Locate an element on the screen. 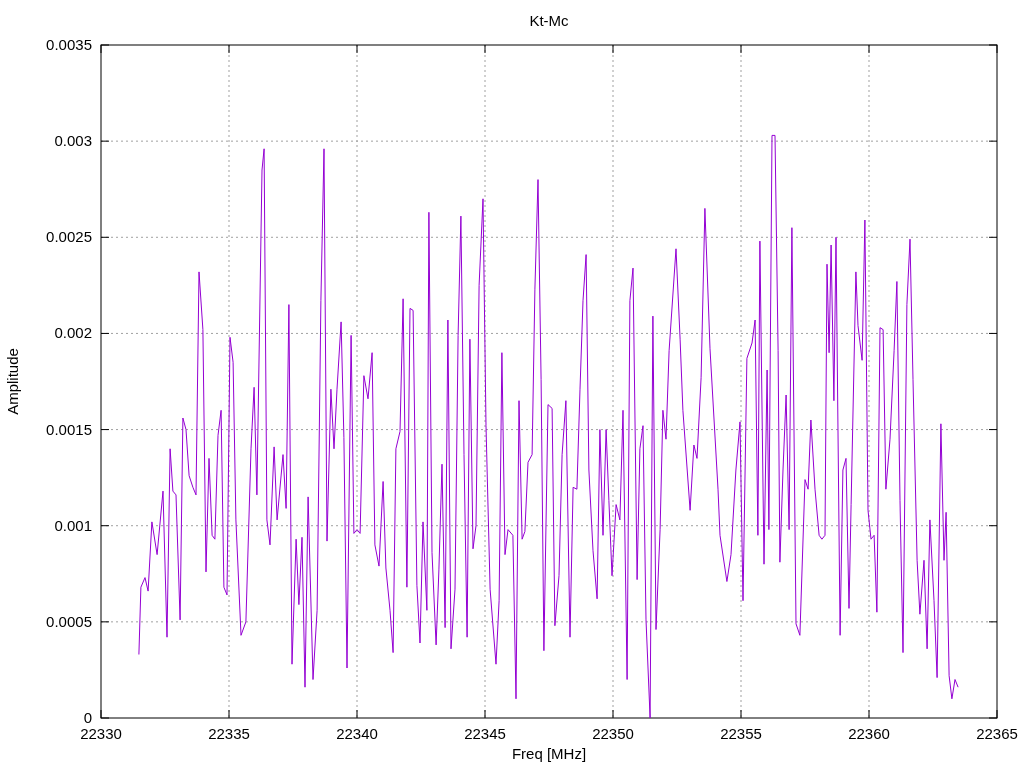 The height and width of the screenshot is (768, 1024). tick-label: 0 is located at coordinates (87, 717).